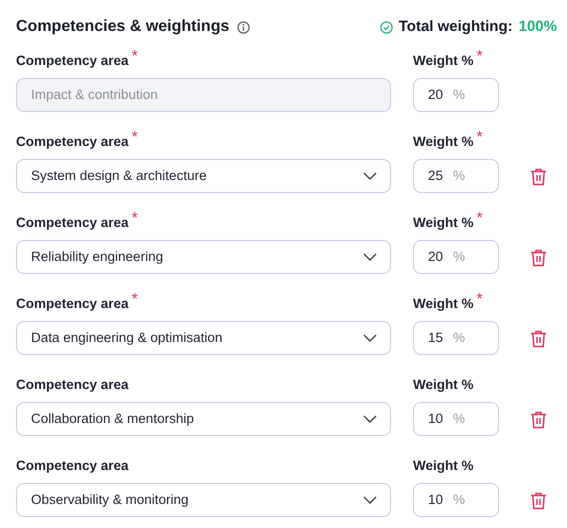  I want to click on competency-dropdown: Collaboration & mentorship, so click(203, 419).